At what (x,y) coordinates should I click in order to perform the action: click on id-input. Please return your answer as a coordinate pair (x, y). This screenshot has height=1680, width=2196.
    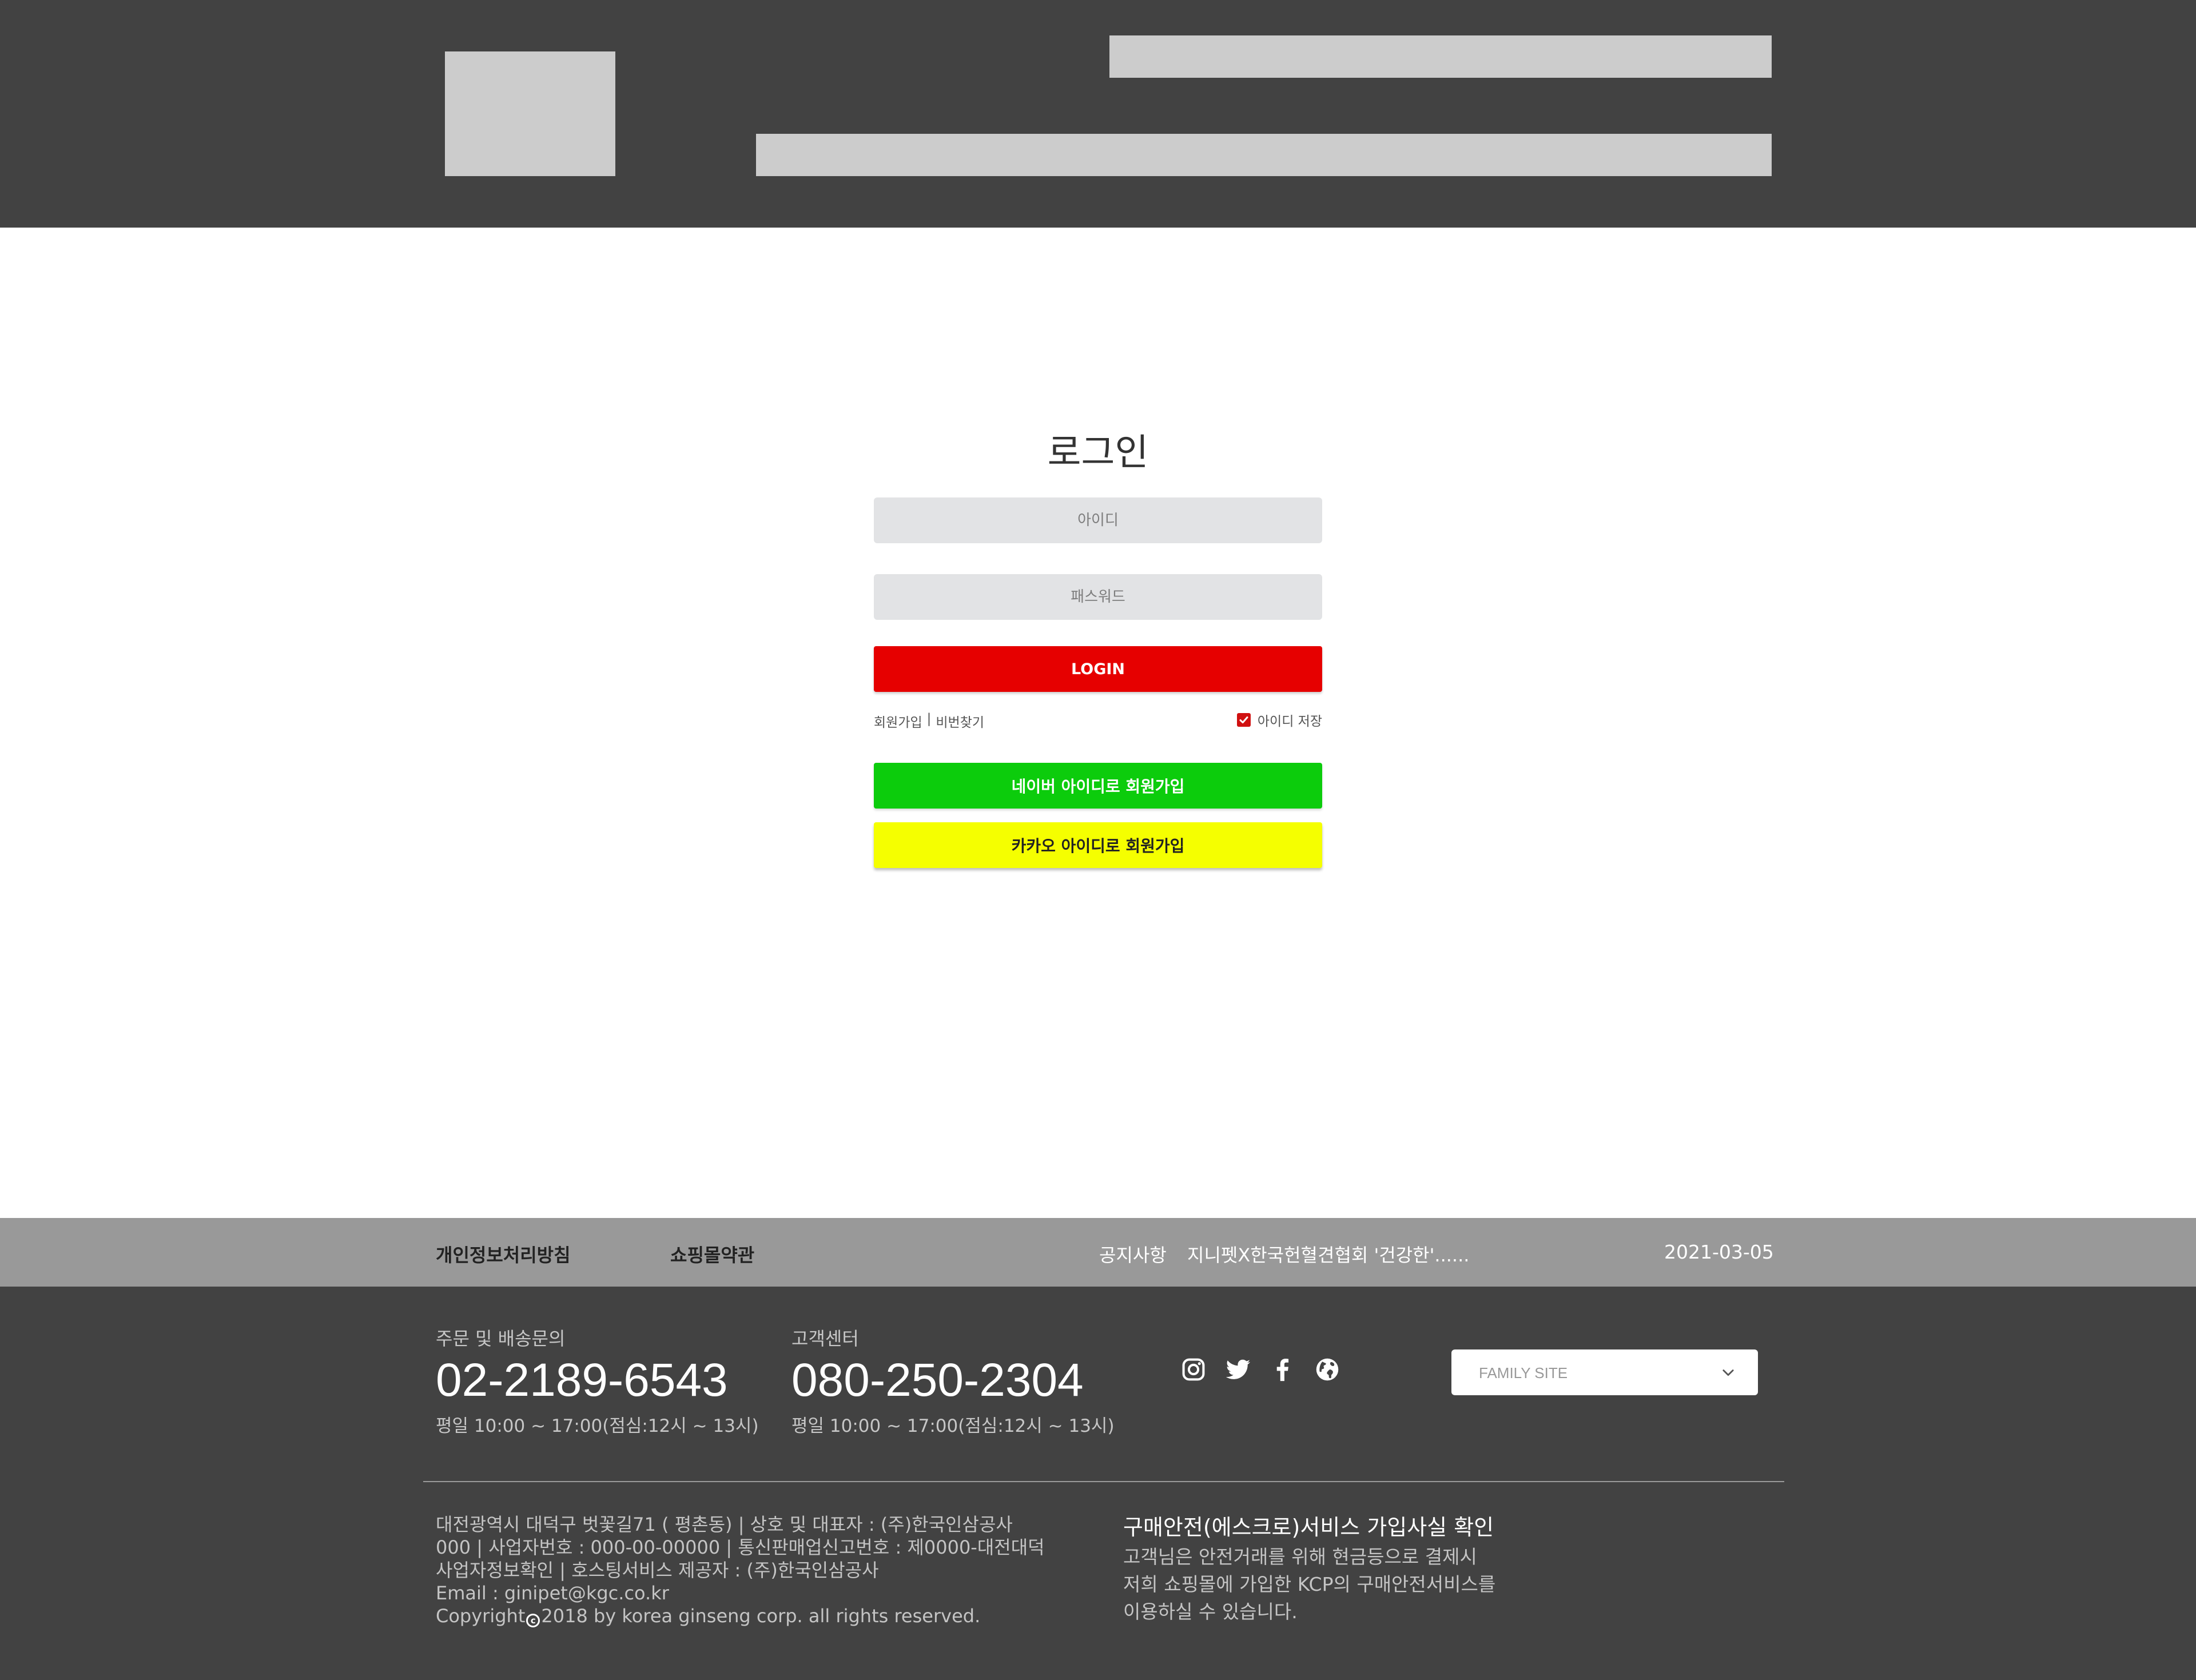
    Looking at the image, I should click on (1098, 520).